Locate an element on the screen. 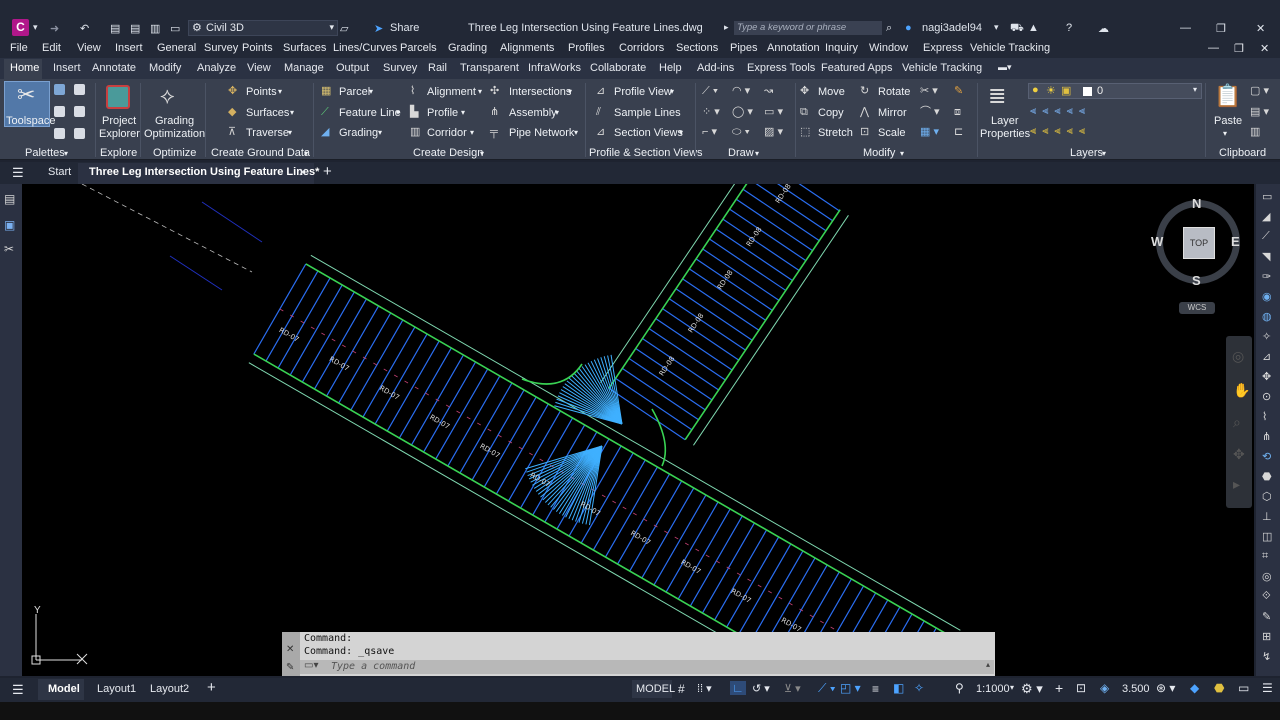 The height and width of the screenshot is (720, 1280). stretch-button: Stretch is located at coordinates (835, 133).